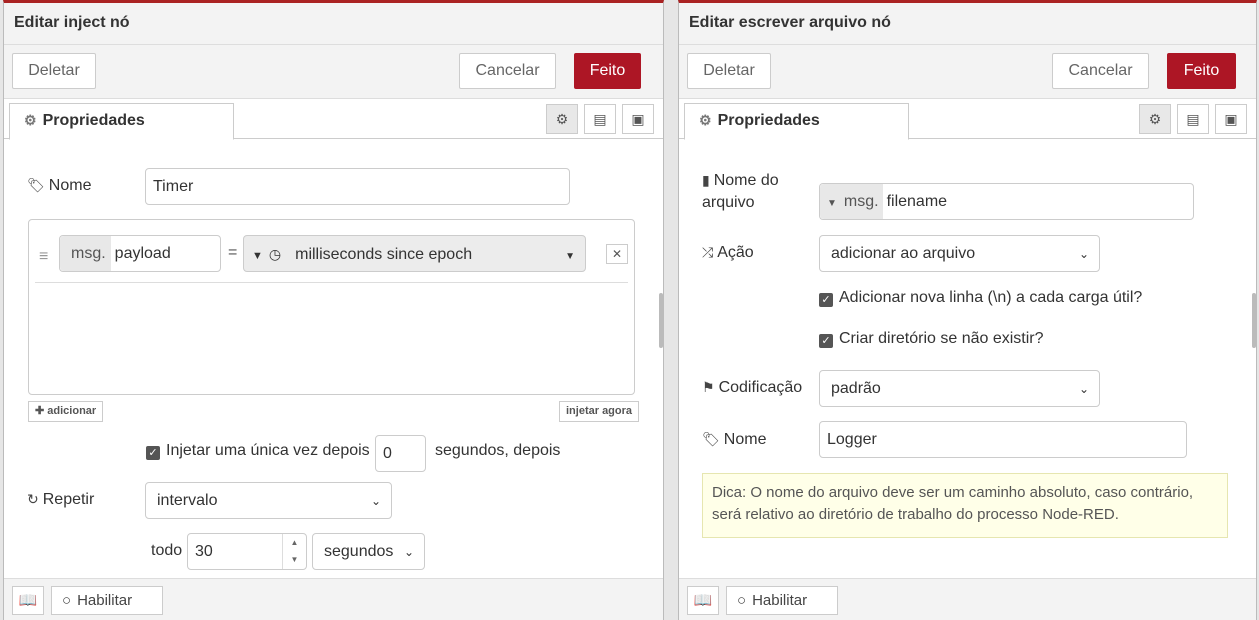  Describe the element at coordinates (1003, 439) in the screenshot. I see `name-input: Logger` at that location.